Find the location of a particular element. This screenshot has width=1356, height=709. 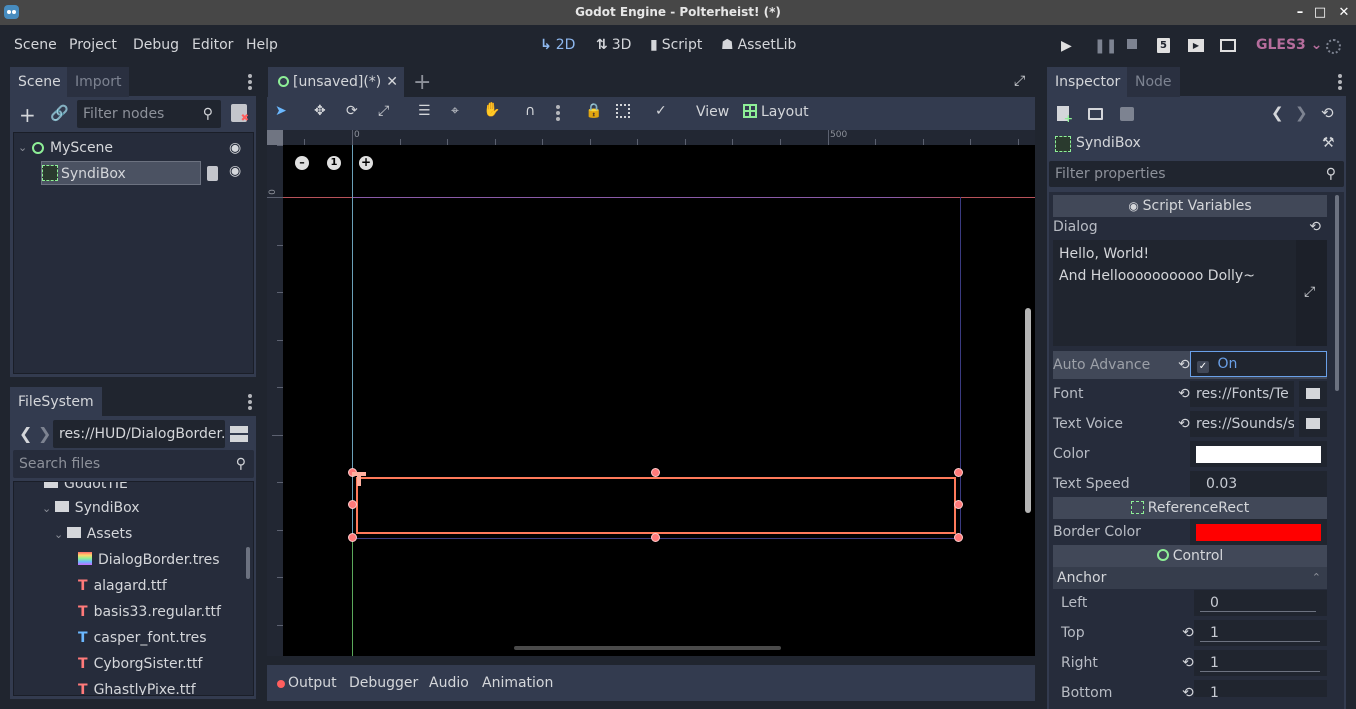

workspace-2d: ↳ 2D is located at coordinates (557, 45).